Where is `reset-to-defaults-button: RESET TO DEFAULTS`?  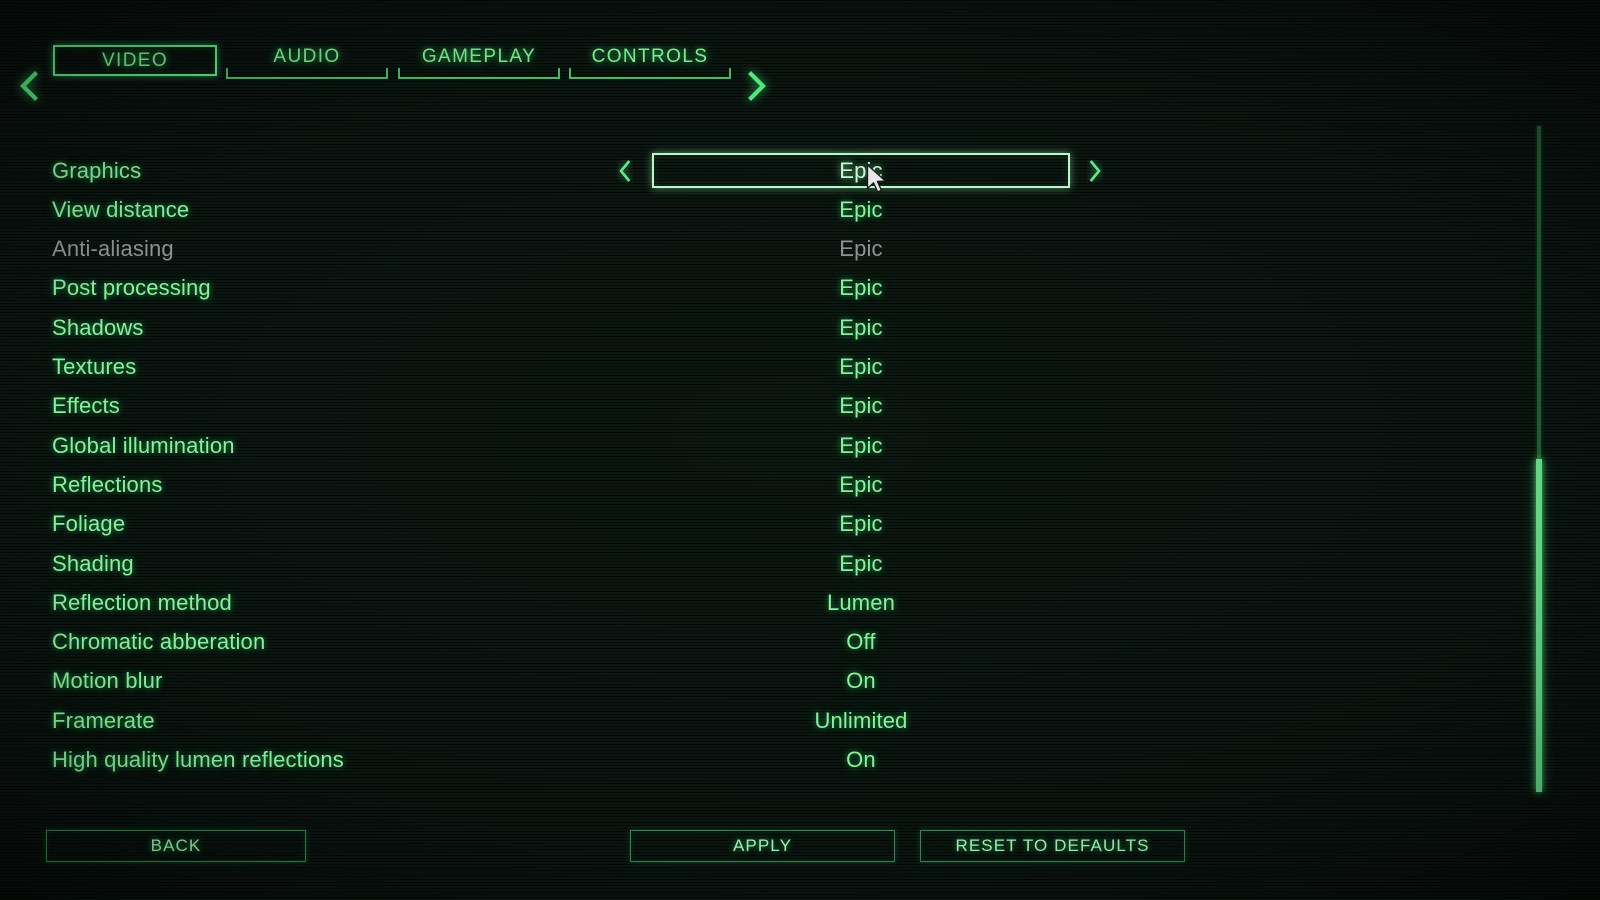
reset-to-defaults-button: RESET TO DEFAULTS is located at coordinates (1052, 846).